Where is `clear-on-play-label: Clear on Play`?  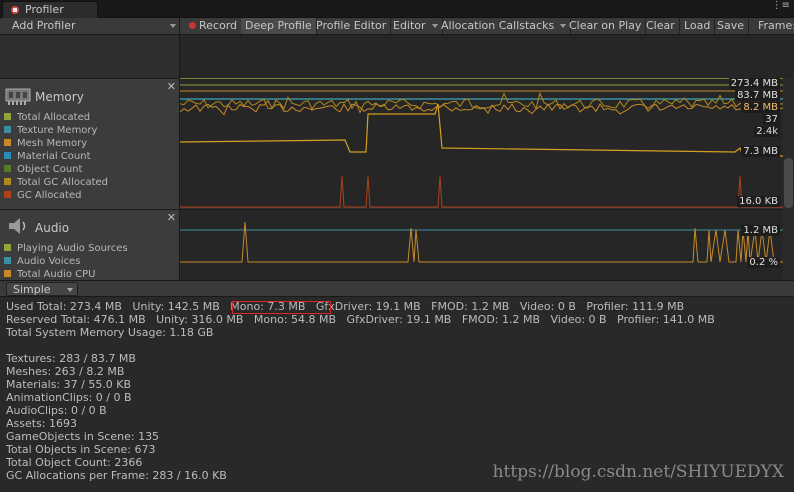
clear-on-play-label: Clear on Play is located at coordinates (605, 25).